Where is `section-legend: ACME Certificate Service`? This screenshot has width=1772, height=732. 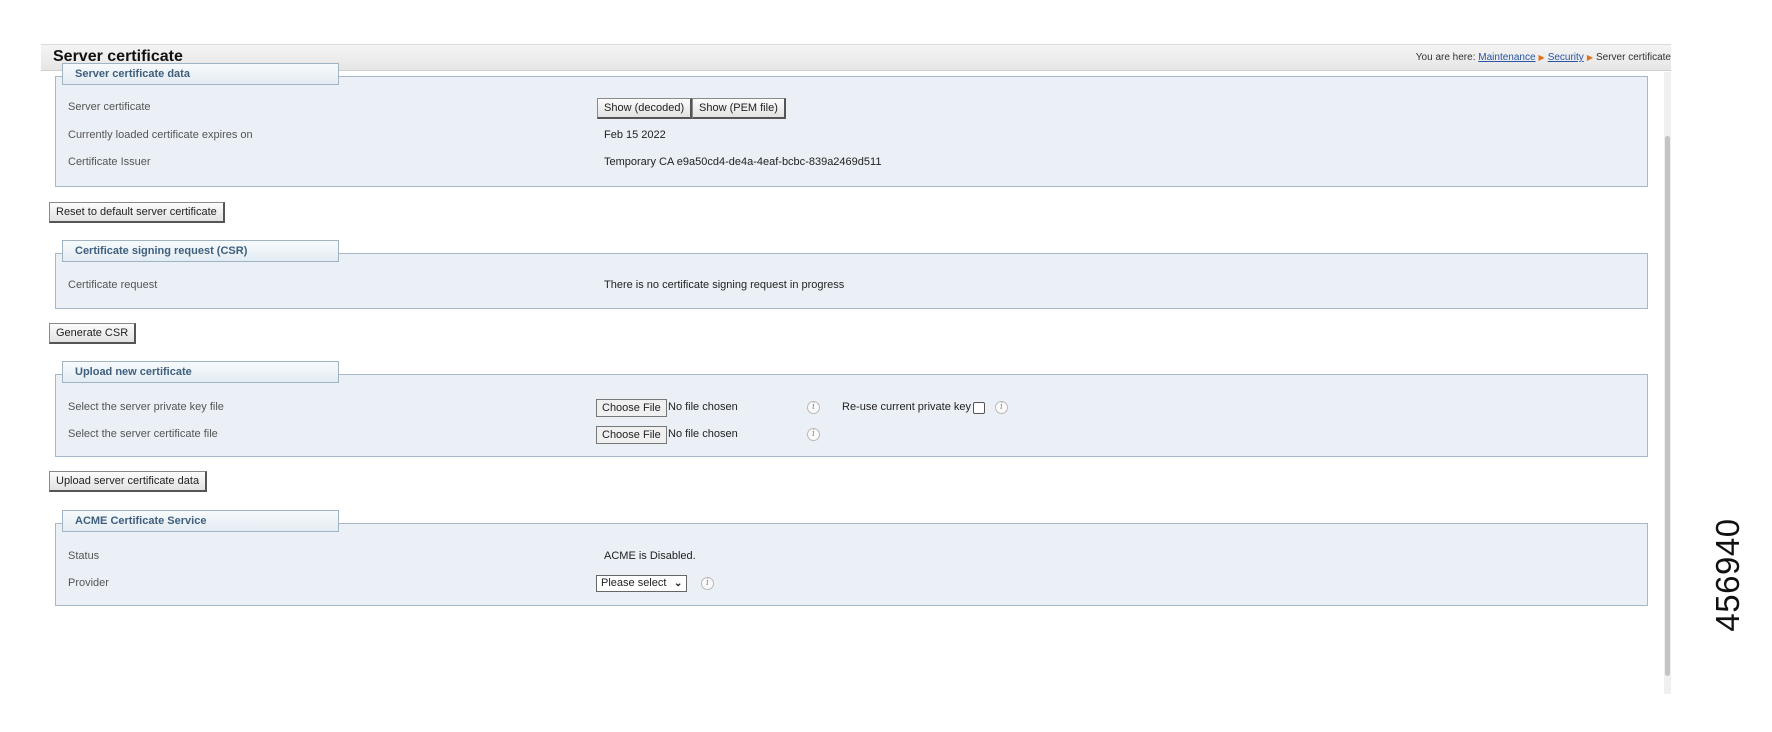 section-legend: ACME Certificate Service is located at coordinates (200, 521).